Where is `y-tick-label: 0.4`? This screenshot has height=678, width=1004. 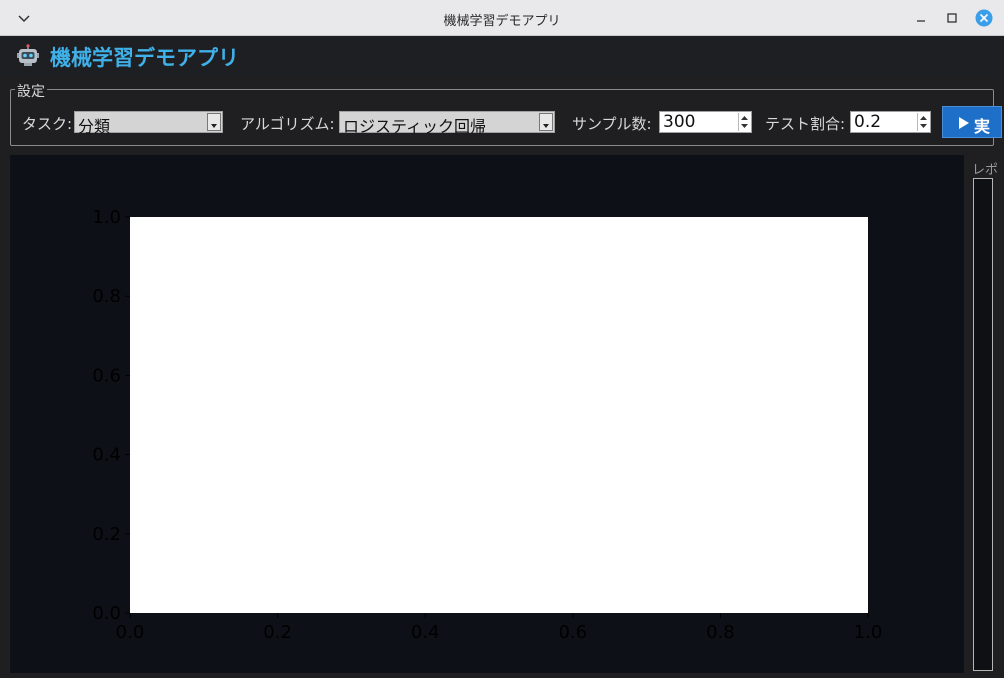 y-tick-label: 0.4 is located at coordinates (106, 455).